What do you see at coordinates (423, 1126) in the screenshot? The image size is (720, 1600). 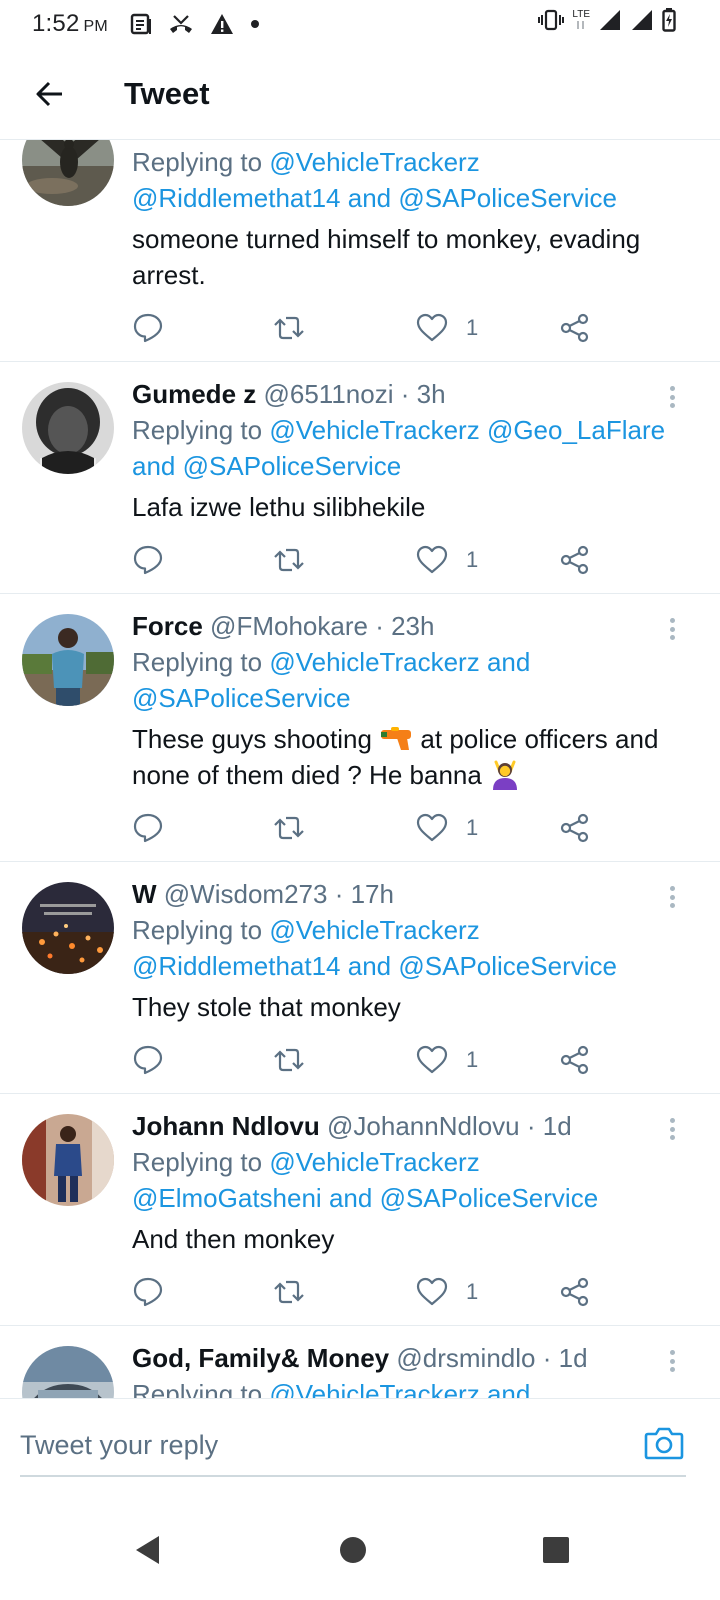 I see `author-handle: @JohannNdlovu` at bounding box center [423, 1126].